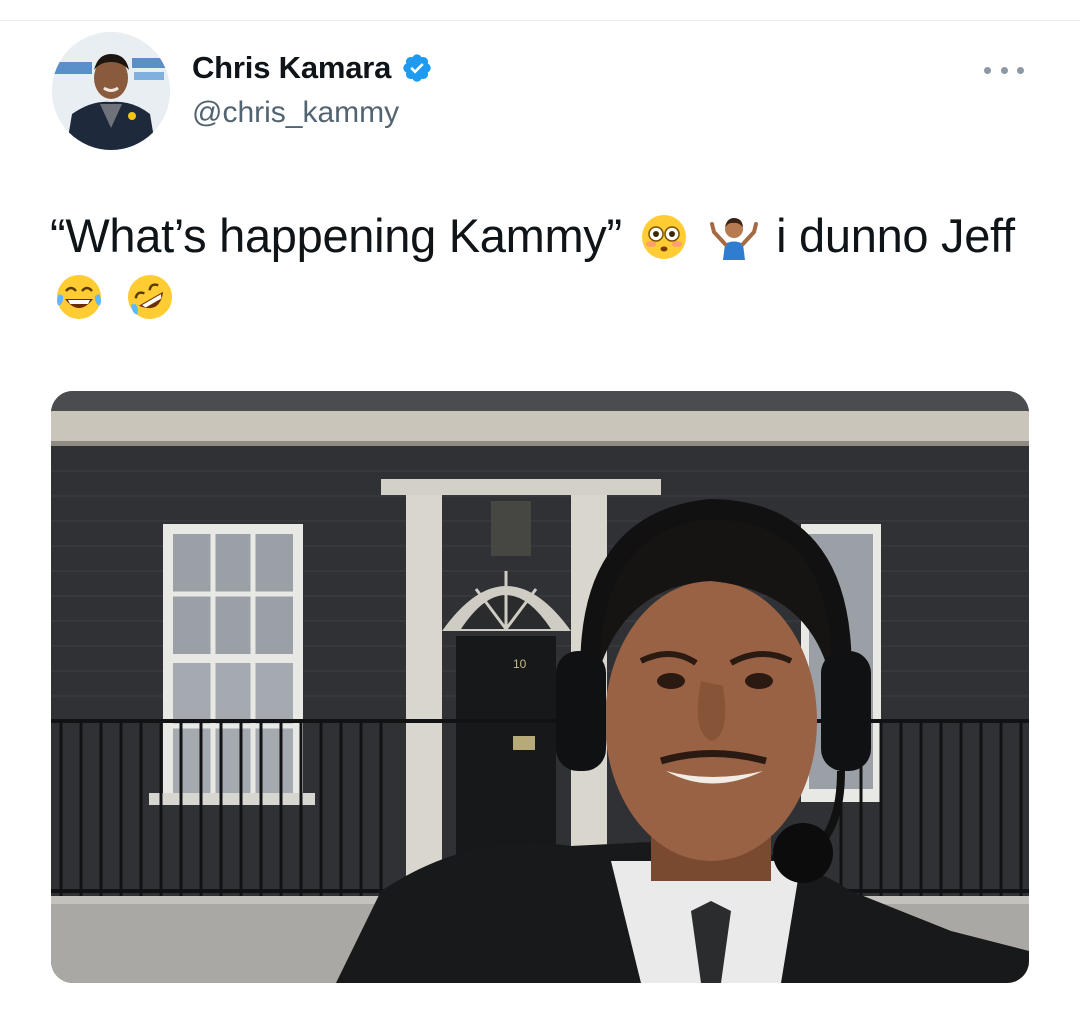 This screenshot has height=1016, width=1080. What do you see at coordinates (520, 664) in the screenshot?
I see `door-number: 10` at bounding box center [520, 664].